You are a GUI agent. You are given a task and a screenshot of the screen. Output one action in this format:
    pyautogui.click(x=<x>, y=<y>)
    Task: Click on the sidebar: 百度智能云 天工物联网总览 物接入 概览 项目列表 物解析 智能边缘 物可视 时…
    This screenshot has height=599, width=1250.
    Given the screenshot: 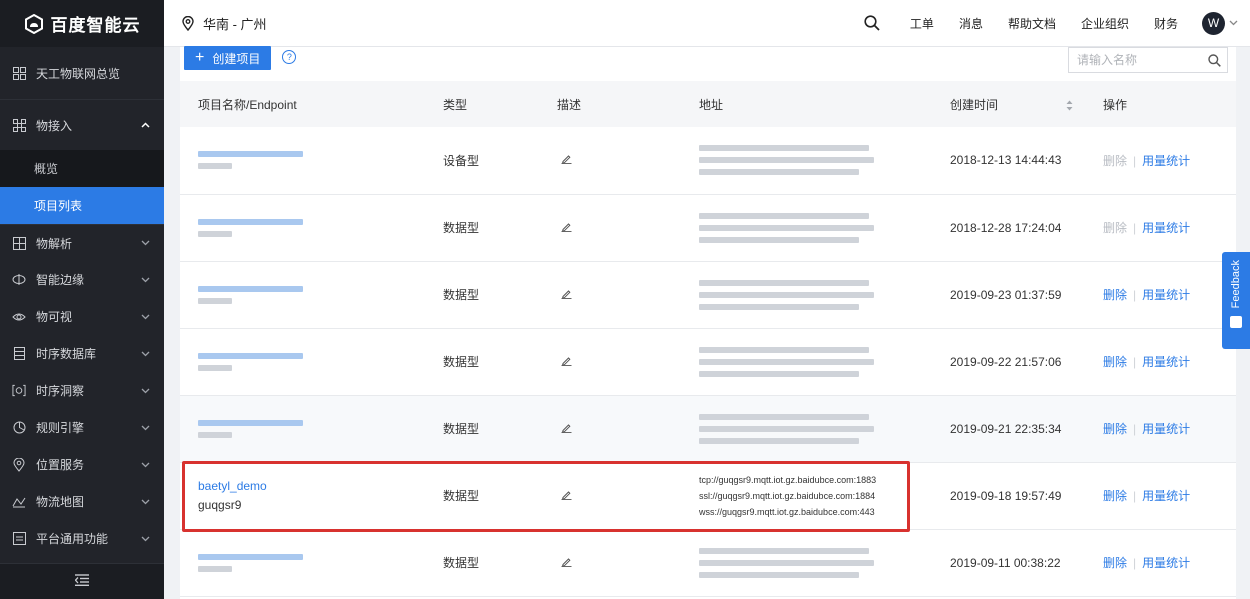 What is the action you would take?
    pyautogui.click(x=82, y=299)
    